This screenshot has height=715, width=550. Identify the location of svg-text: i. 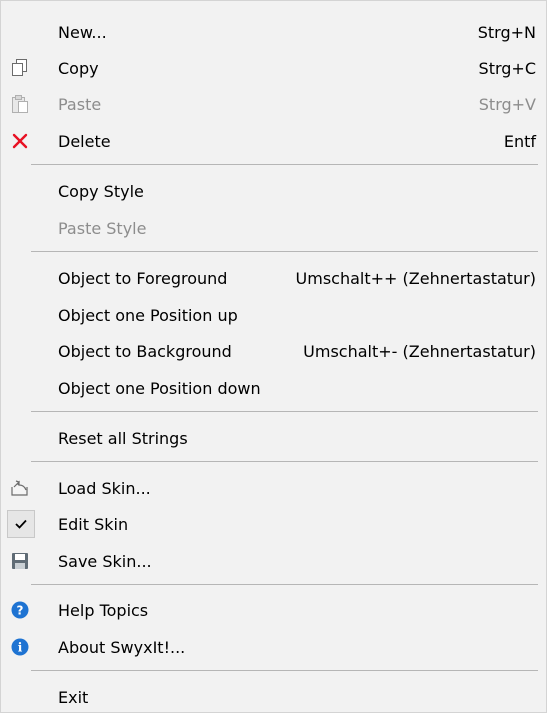
(20, 648).